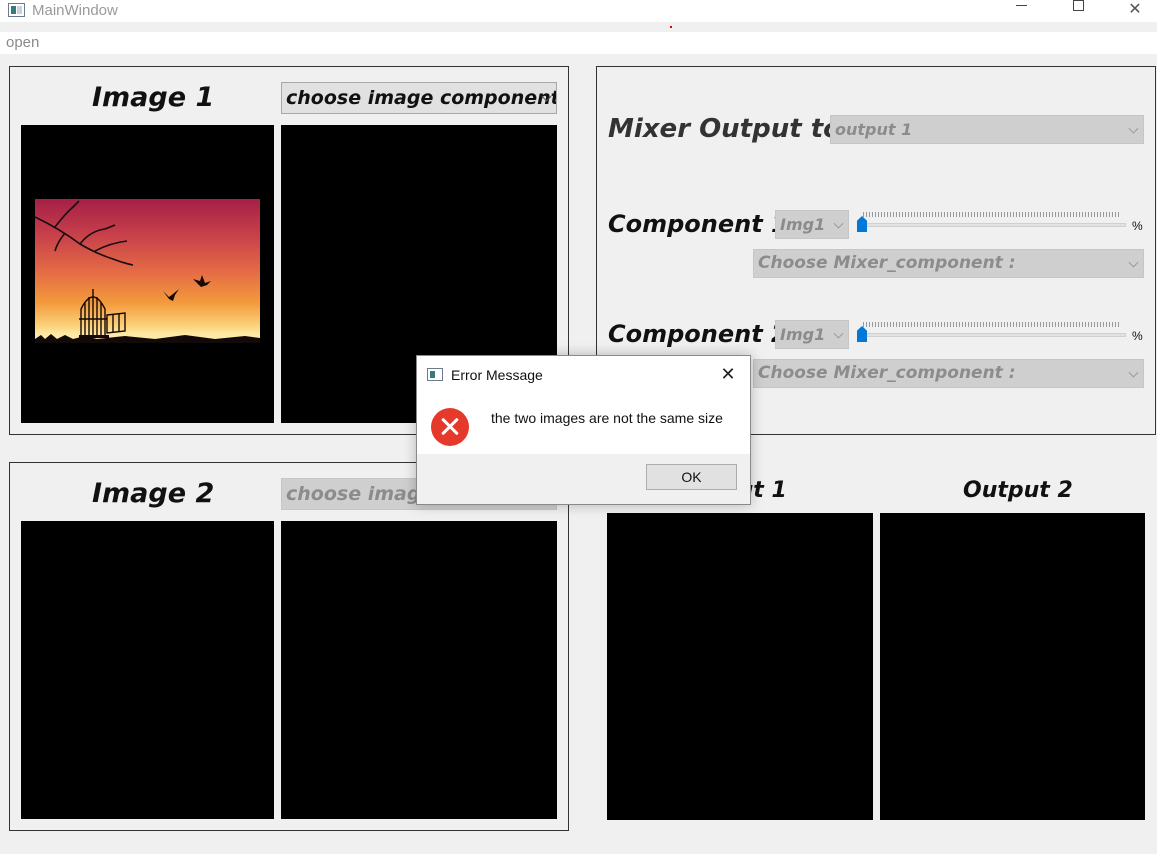 This screenshot has height=854, width=1157. I want to click on output1-viewer, so click(740, 666).